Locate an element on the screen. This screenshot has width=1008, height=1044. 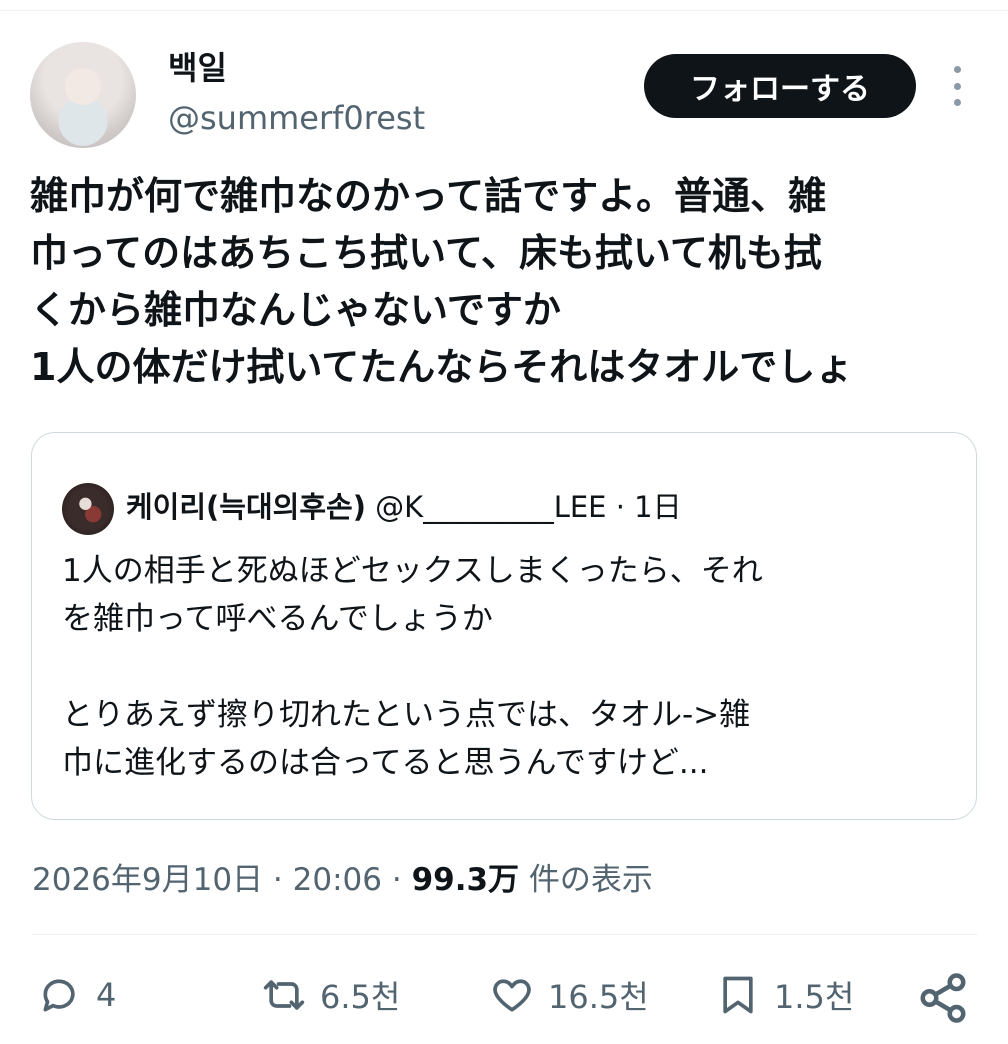
retweet-count: 6.5천 is located at coordinates (360, 997).